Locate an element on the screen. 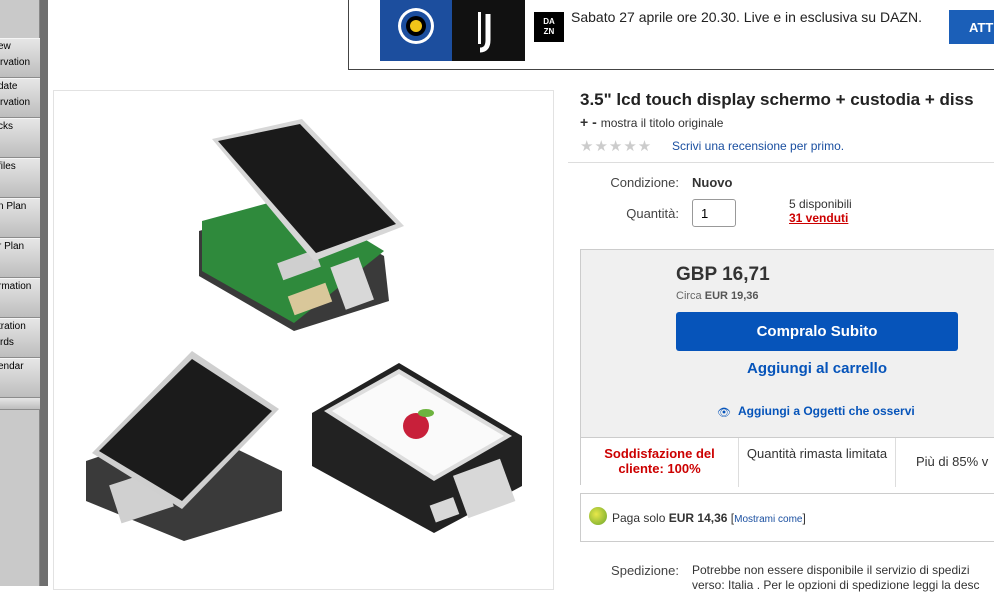  payment-text: Paga solo EUR 14,36 [Mostrami come] is located at coordinates (709, 518).